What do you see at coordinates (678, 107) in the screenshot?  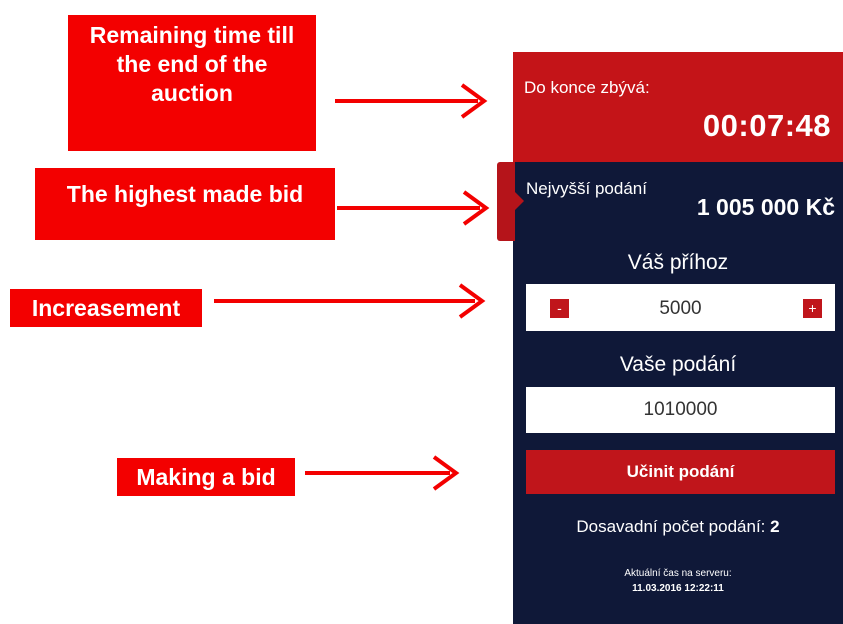 I see `countdown-box: Do konce zbývá: 00:07:48` at bounding box center [678, 107].